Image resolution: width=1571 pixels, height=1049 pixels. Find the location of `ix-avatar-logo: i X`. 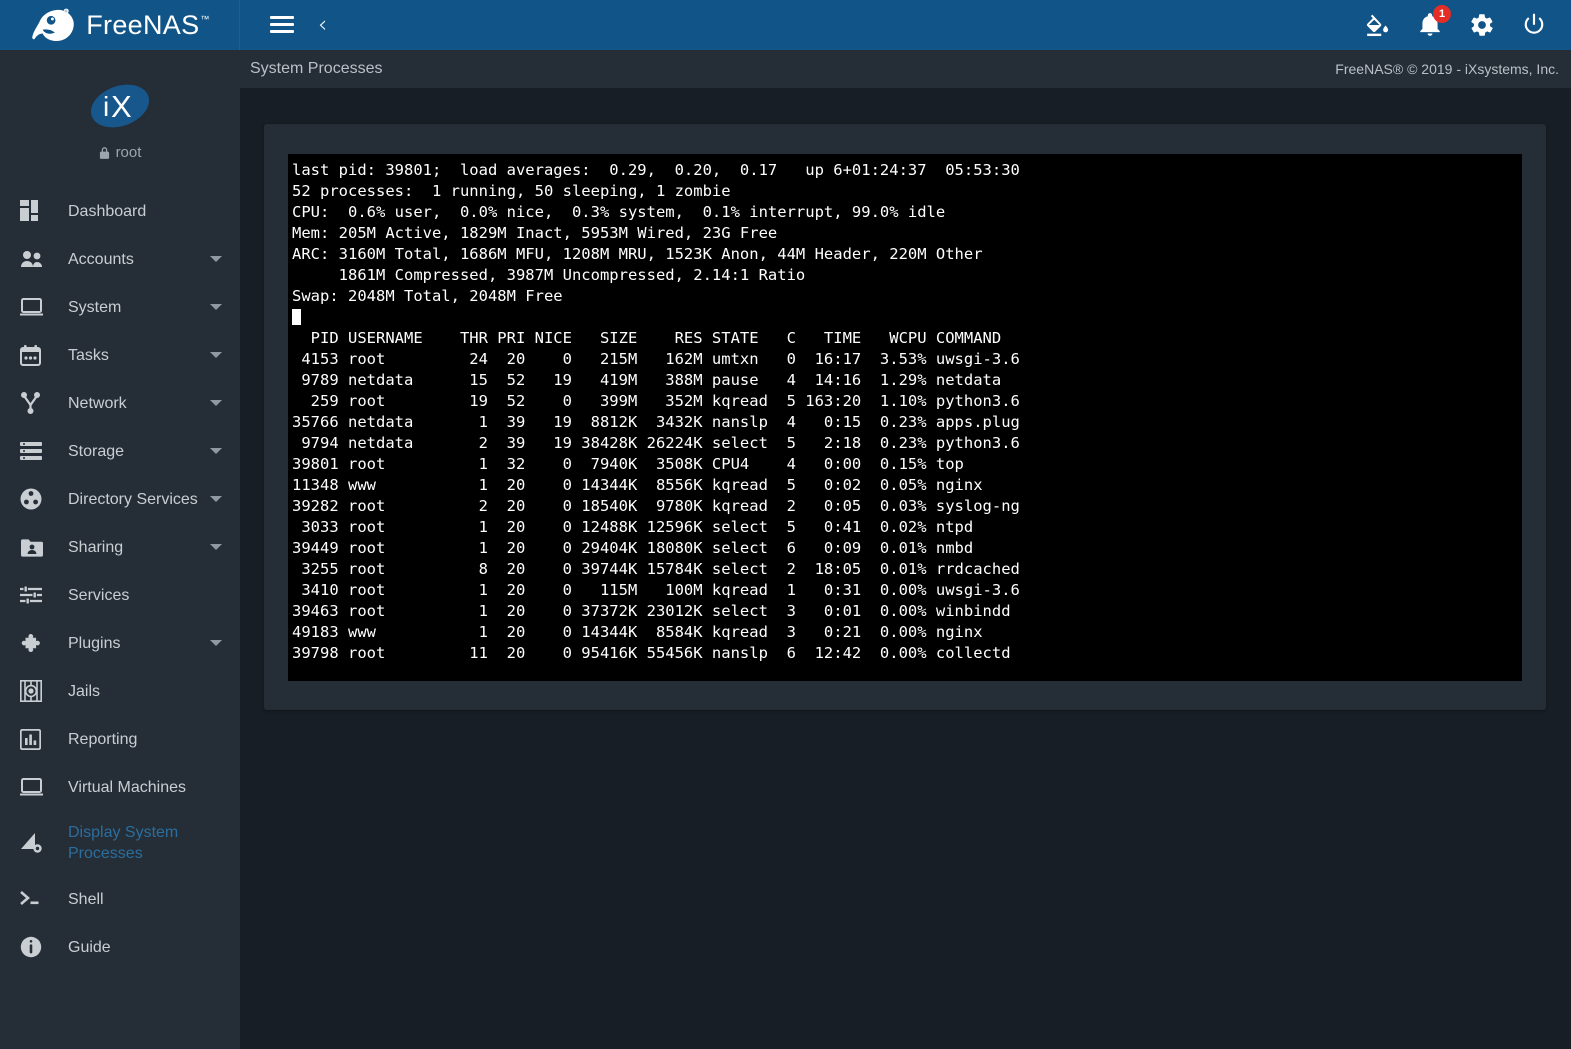

ix-avatar-logo: i X is located at coordinates (120, 106).